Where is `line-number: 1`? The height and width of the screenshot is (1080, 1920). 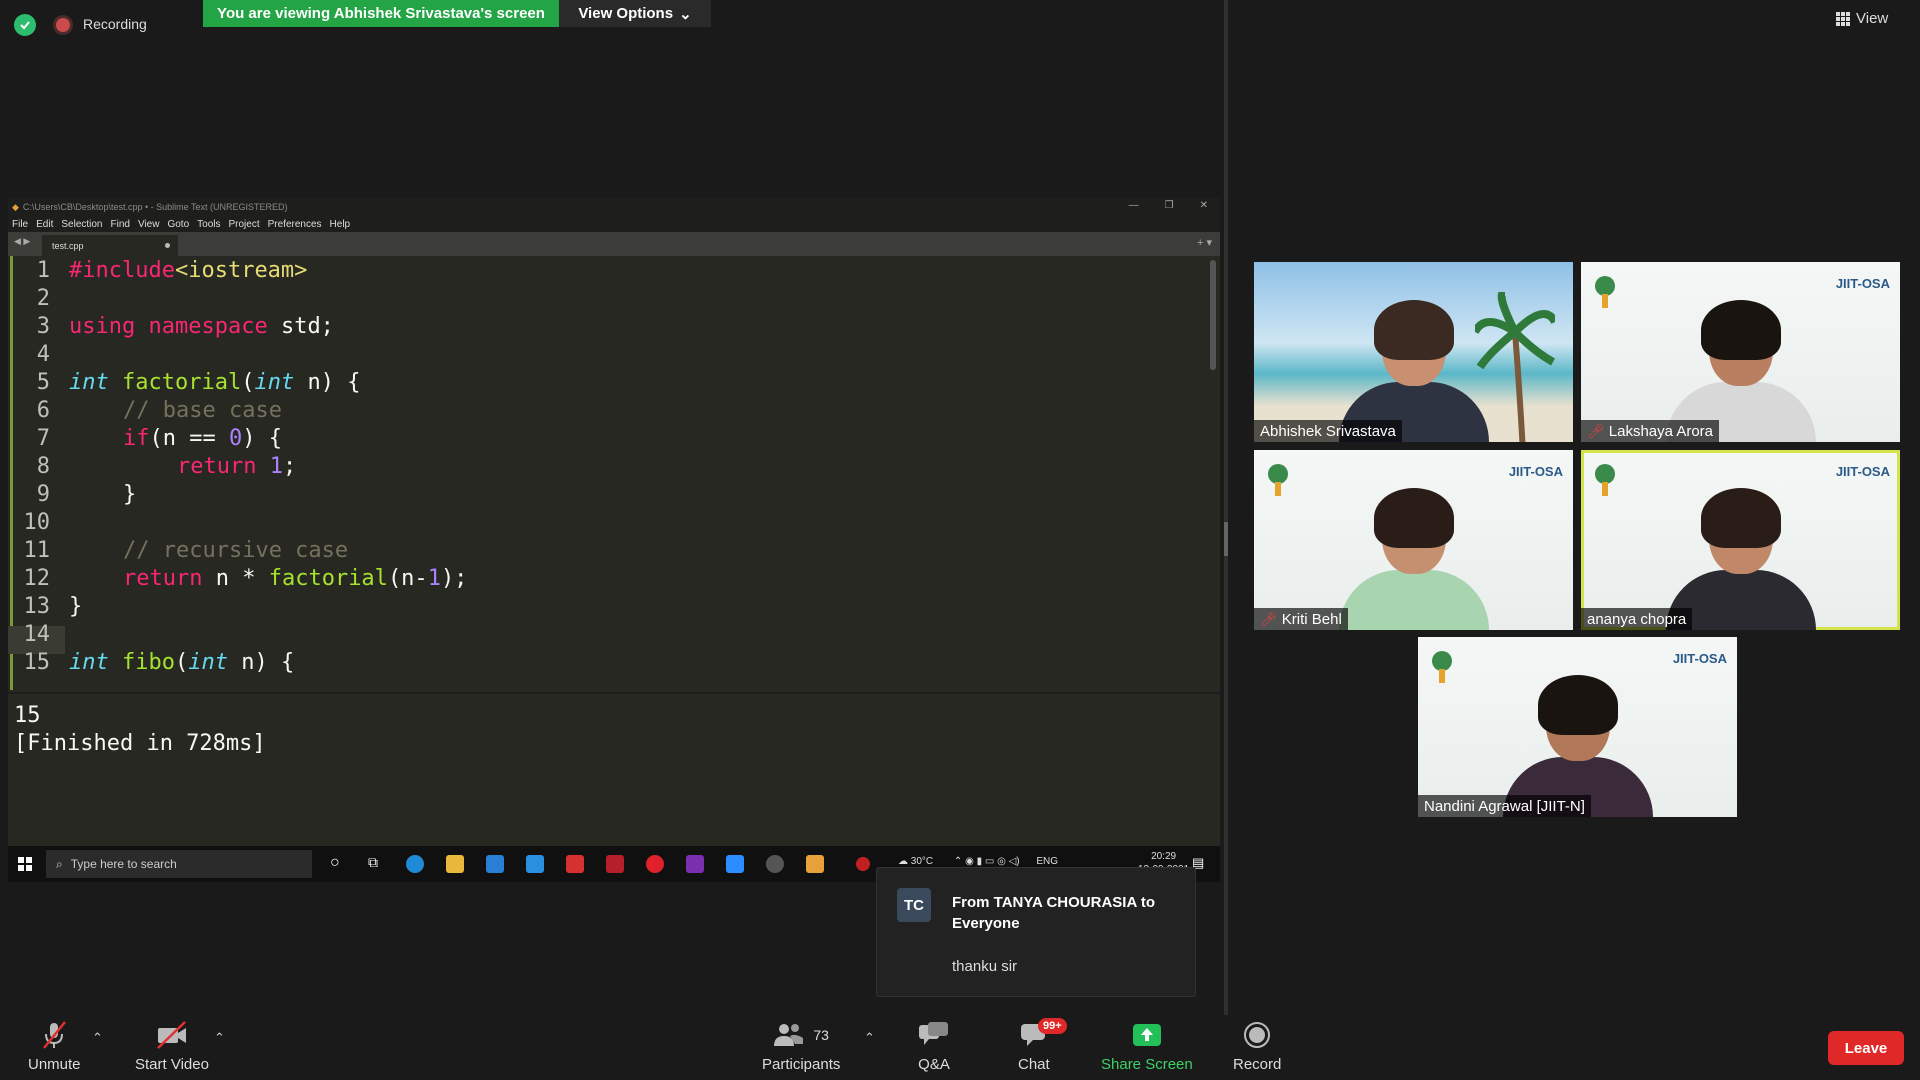
line-number: 1 is located at coordinates (43, 270).